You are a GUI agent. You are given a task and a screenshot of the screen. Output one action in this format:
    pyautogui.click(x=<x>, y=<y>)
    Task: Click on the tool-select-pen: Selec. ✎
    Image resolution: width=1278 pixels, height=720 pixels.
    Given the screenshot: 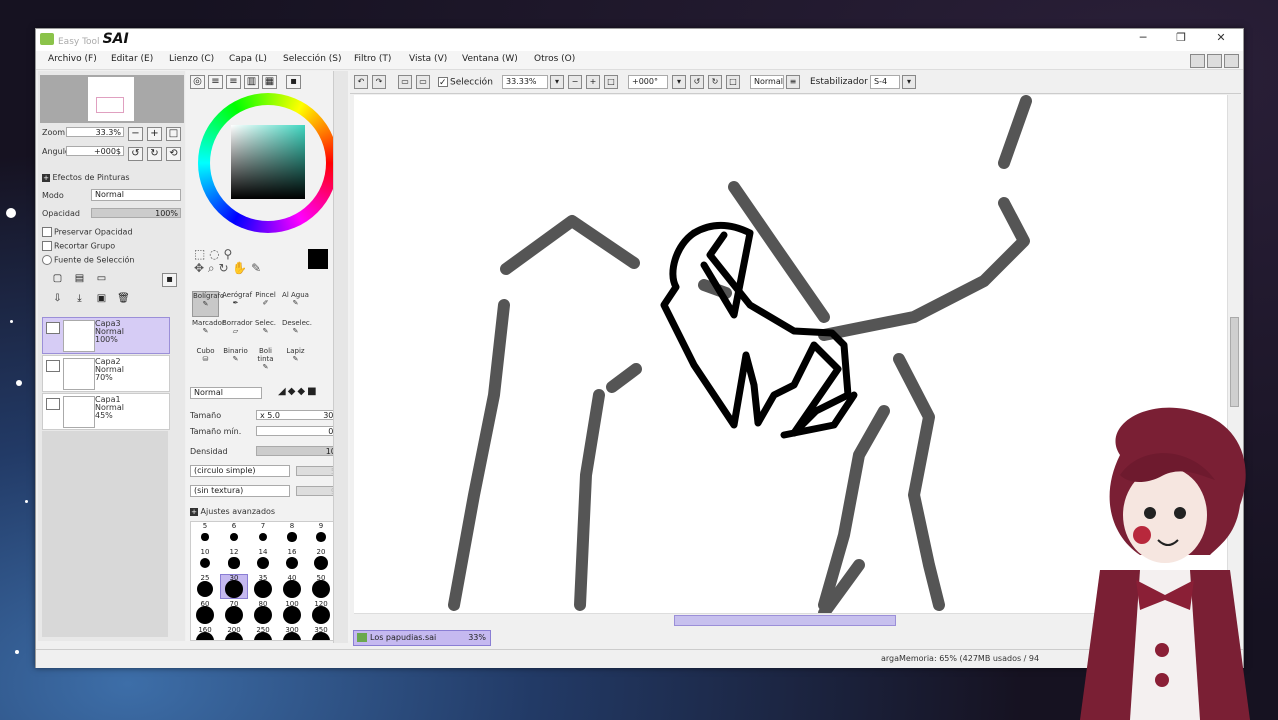 What is the action you would take?
    pyautogui.click(x=265, y=332)
    